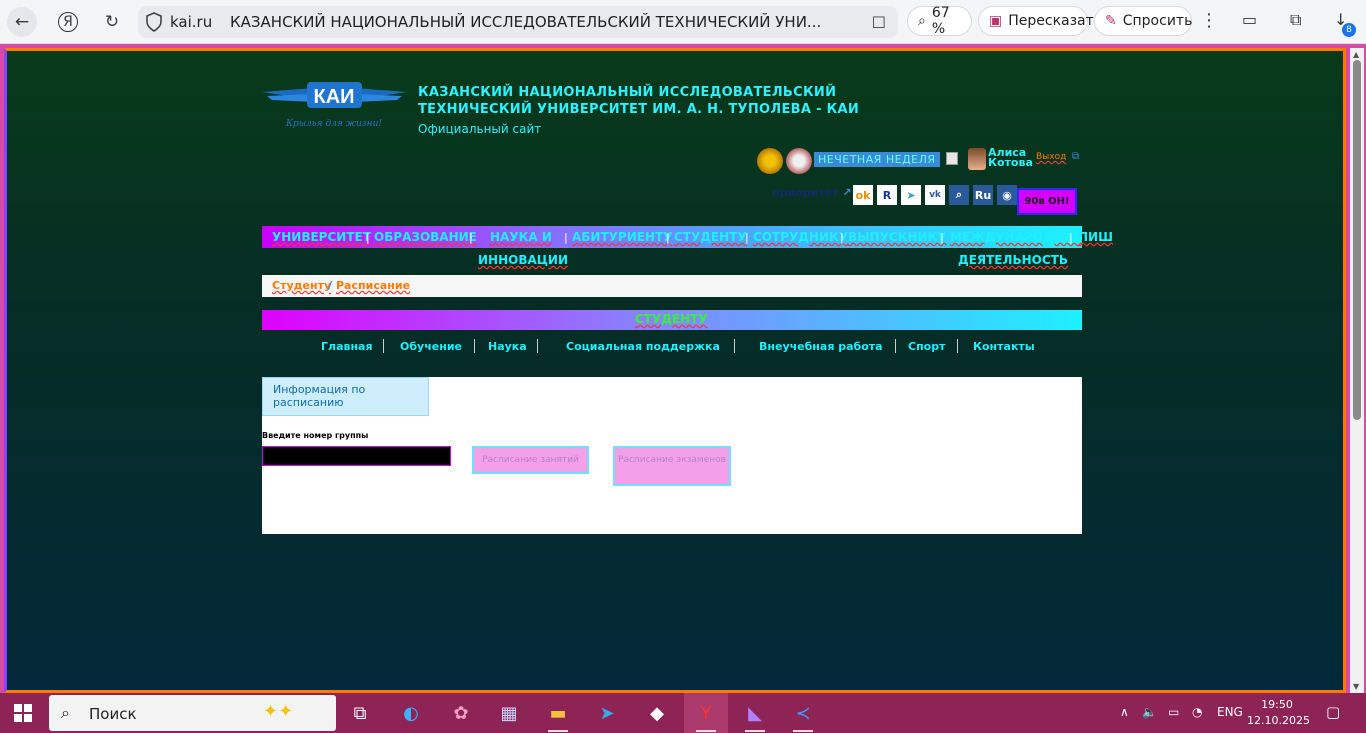 The width and height of the screenshot is (1366, 733). Describe the element at coordinates (1230, 712) in the screenshot. I see `input-language: ENG` at that location.